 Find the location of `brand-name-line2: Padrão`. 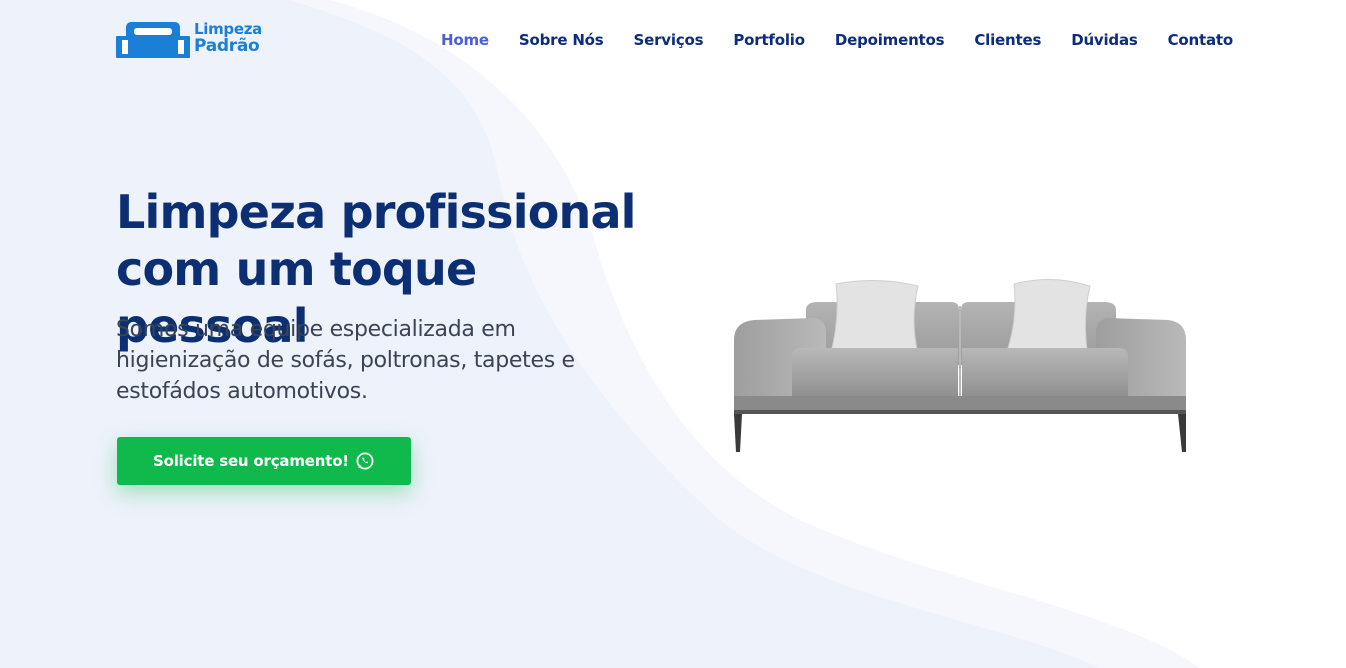

brand-name-line2: Padrão is located at coordinates (227, 46).